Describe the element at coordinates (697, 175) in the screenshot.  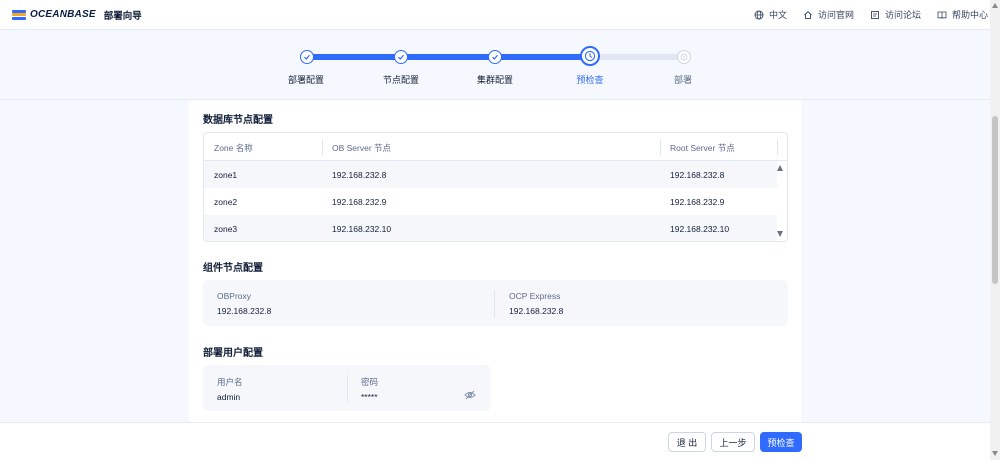
I see `cell-root-server: 192.168.232.8` at that location.